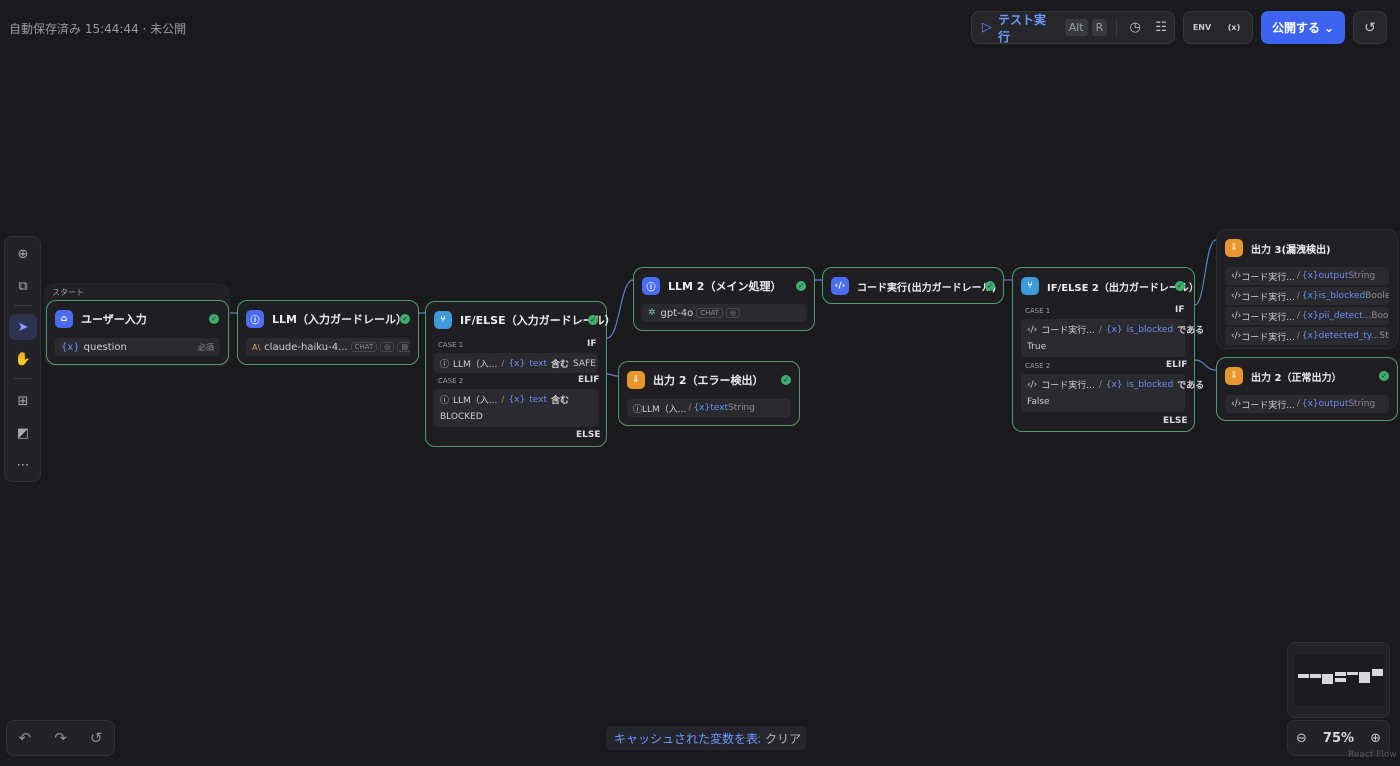  Describe the element at coordinates (1372, 755) in the screenshot. I see `react-flow-attribution: React Flow` at that location.